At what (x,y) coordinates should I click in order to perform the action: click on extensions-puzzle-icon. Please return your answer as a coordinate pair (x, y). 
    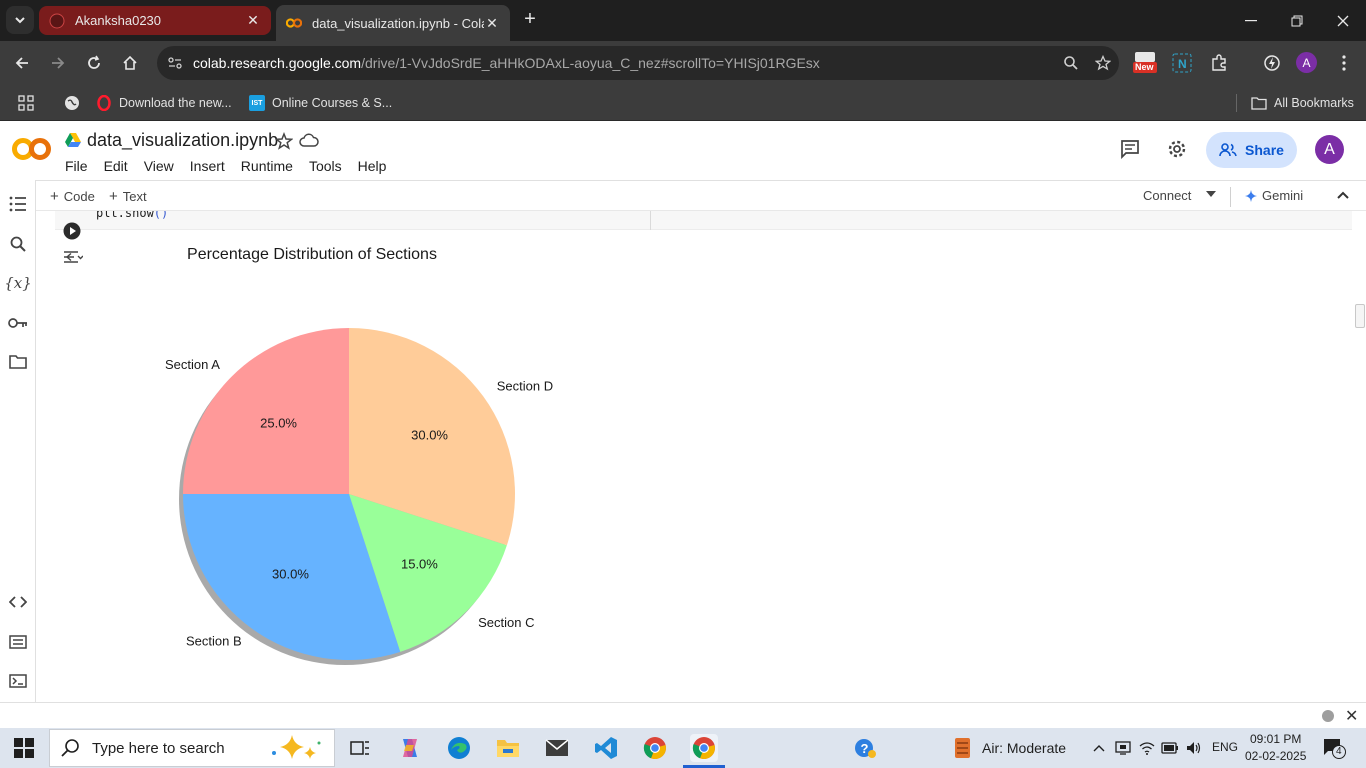
    Looking at the image, I should click on (1219, 63).